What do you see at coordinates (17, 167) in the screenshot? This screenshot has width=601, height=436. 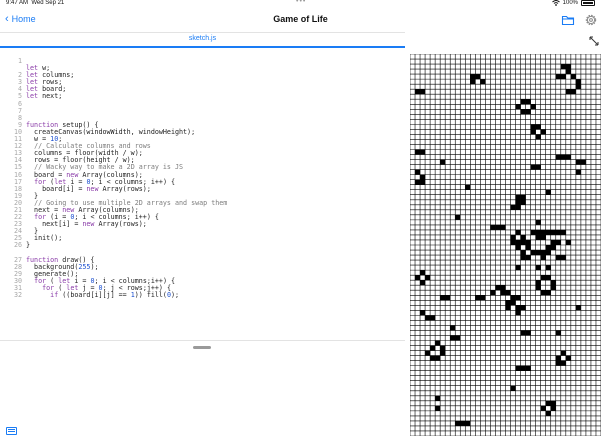 I see `line-number: 15` at bounding box center [17, 167].